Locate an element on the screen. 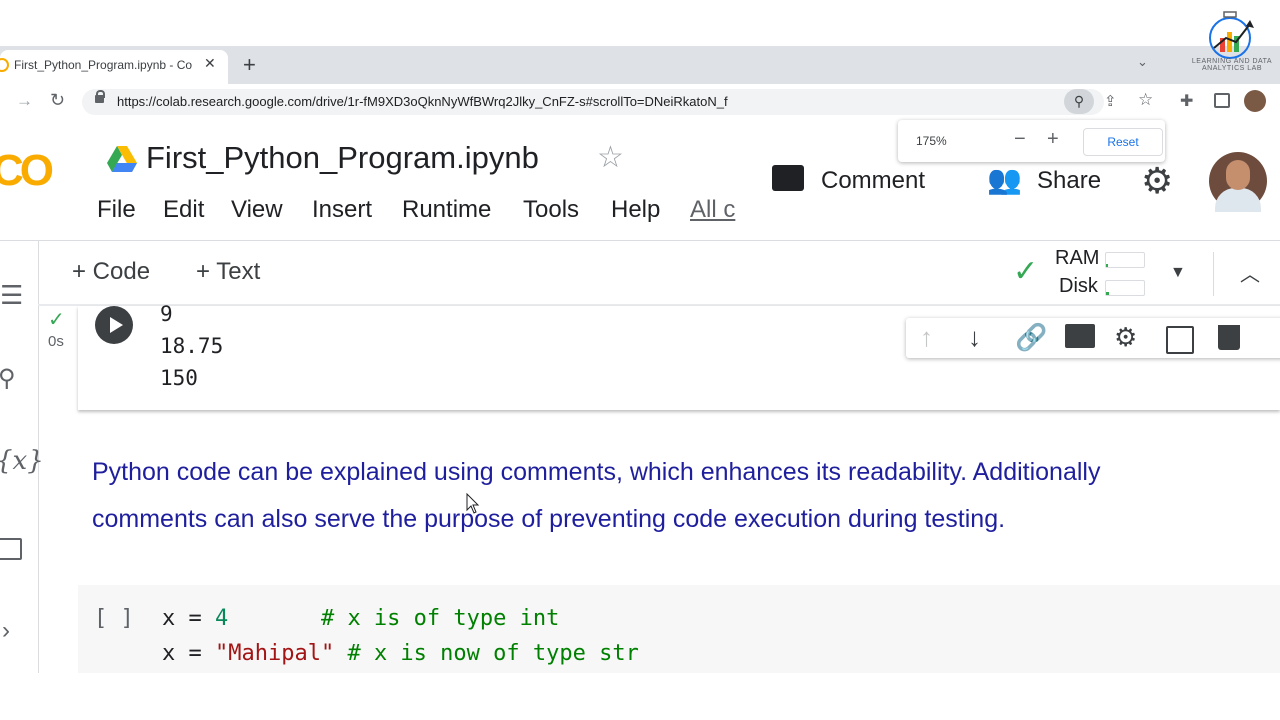 The image size is (1280, 720). add-text-button: + Text is located at coordinates (228, 272).